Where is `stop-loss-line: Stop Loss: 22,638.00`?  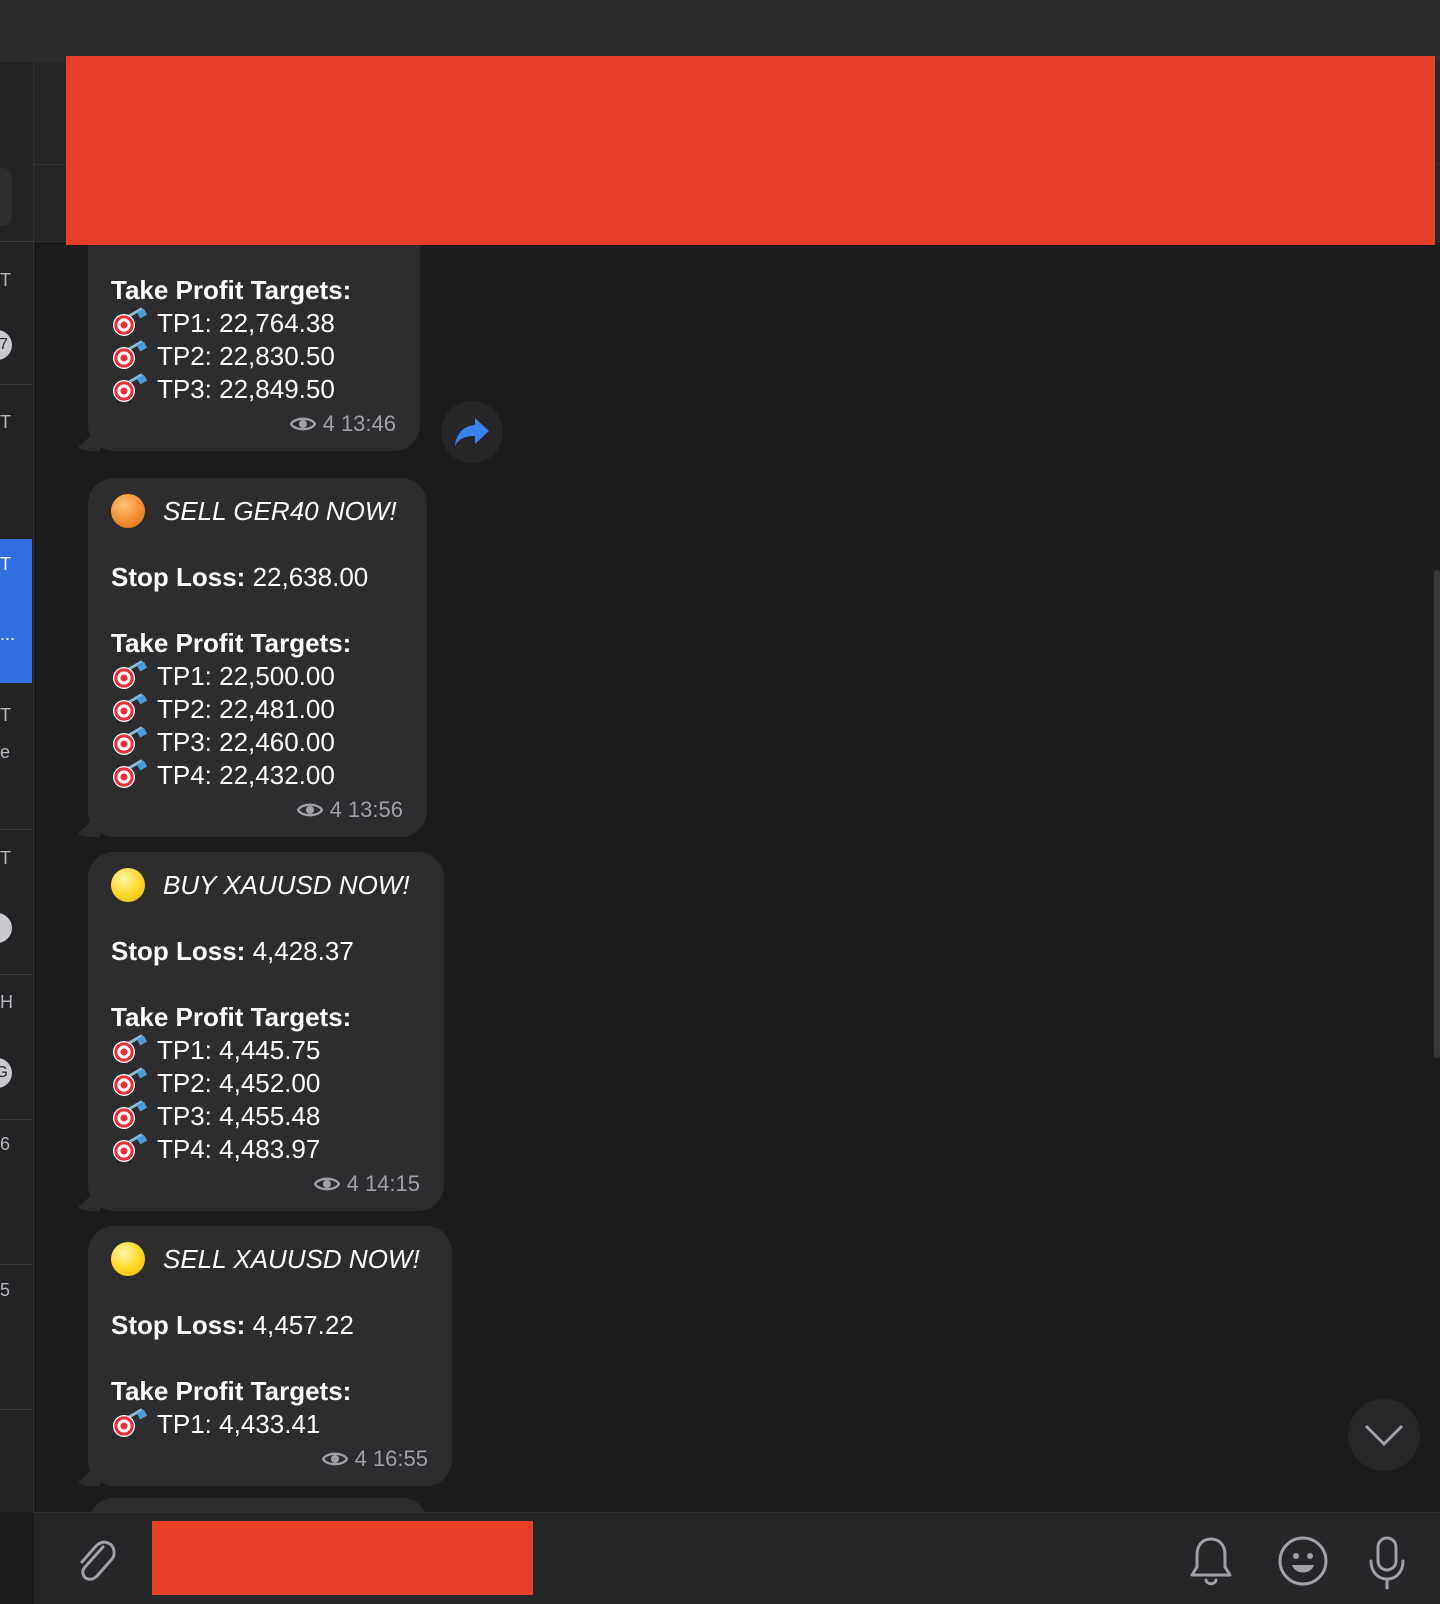 stop-loss-line: Stop Loss: 22,638.00 is located at coordinates (240, 577).